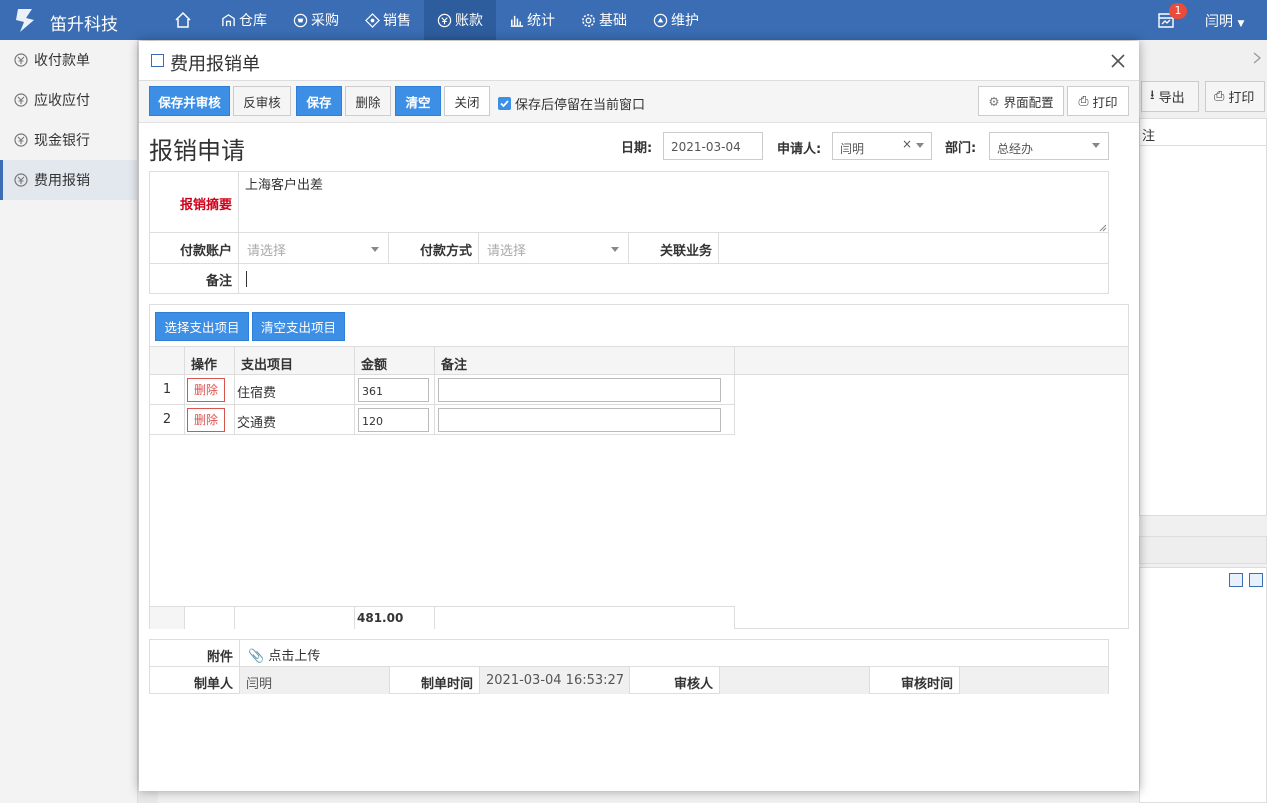  Describe the element at coordinates (517, 21) in the screenshot. I see `bar-chart-icon` at that location.